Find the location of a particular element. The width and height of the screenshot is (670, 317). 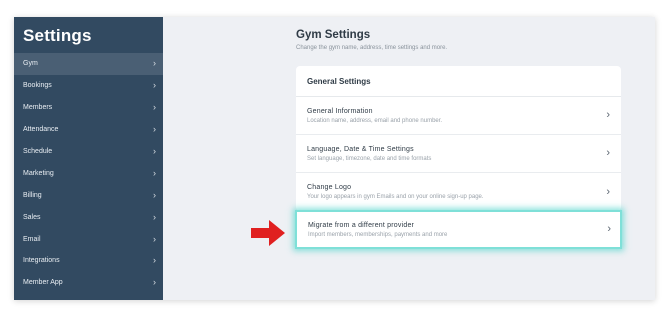

row-title: General Information is located at coordinates (340, 111).